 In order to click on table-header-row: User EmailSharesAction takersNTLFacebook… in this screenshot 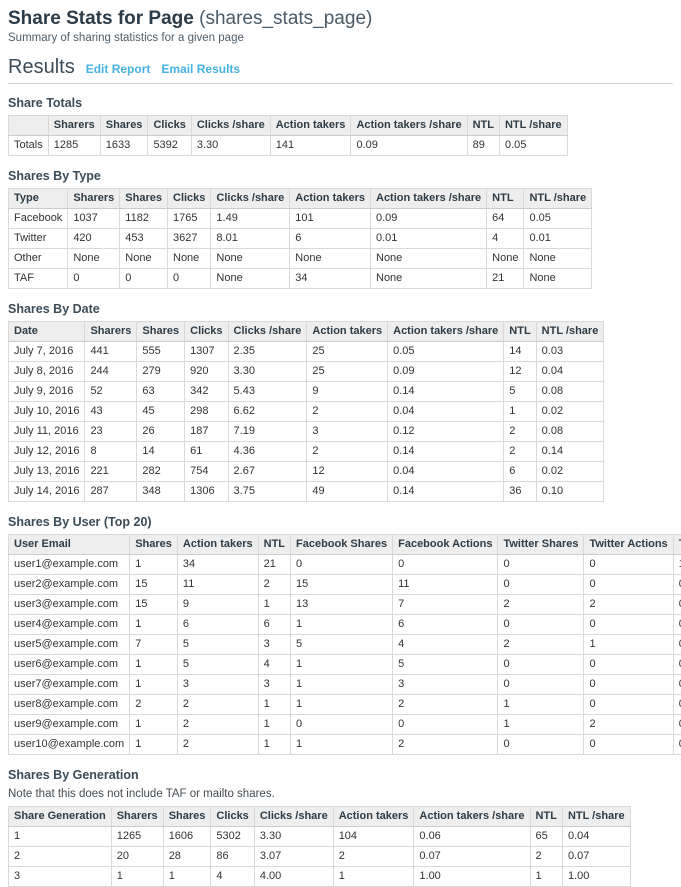, I will do `click(345, 545)`.